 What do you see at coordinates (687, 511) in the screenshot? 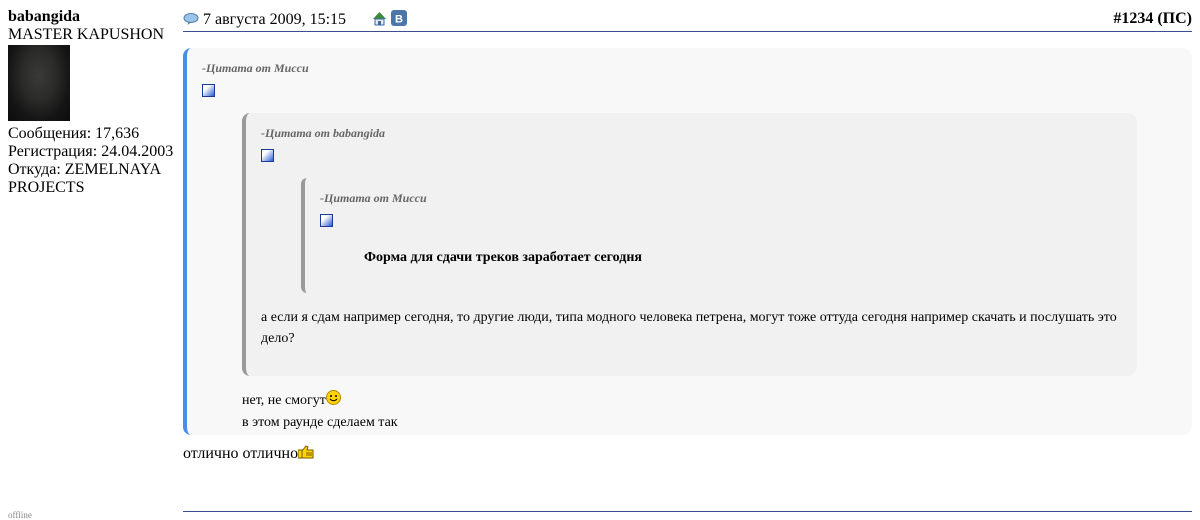
I see `post-divider` at bounding box center [687, 511].